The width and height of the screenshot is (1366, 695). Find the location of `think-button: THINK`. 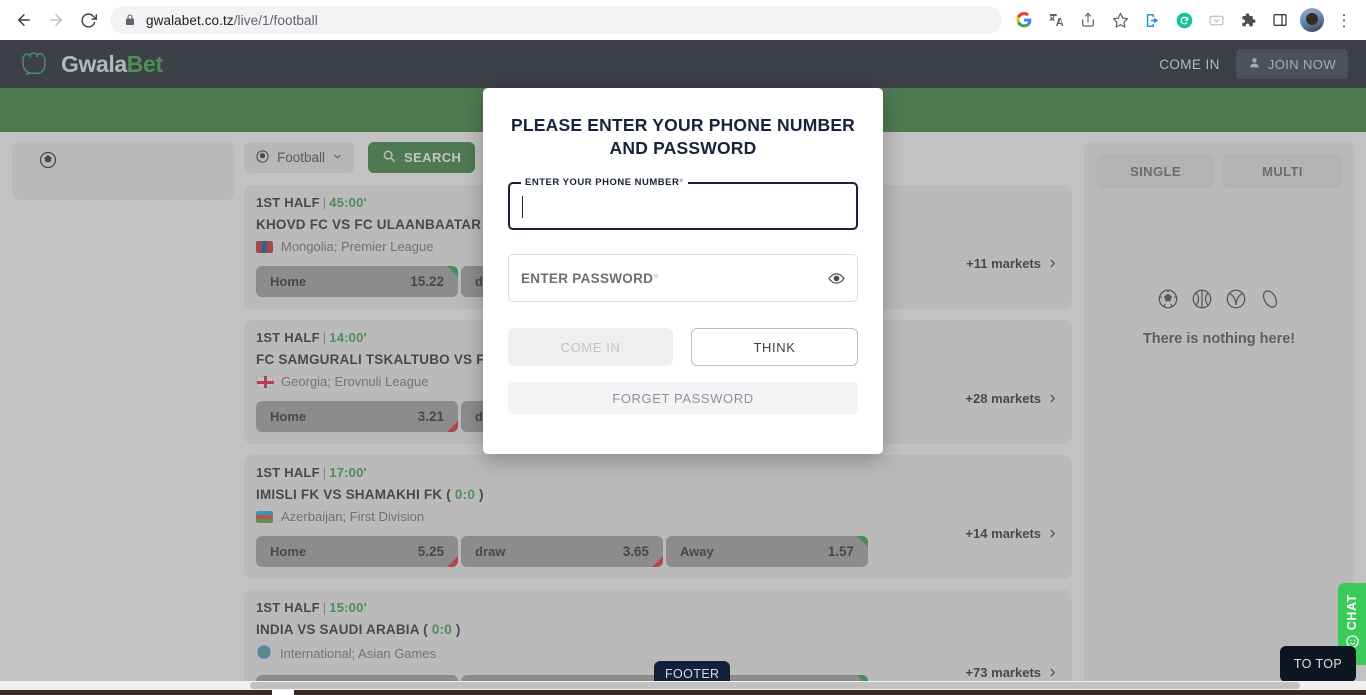

think-button: THINK is located at coordinates (774, 347).